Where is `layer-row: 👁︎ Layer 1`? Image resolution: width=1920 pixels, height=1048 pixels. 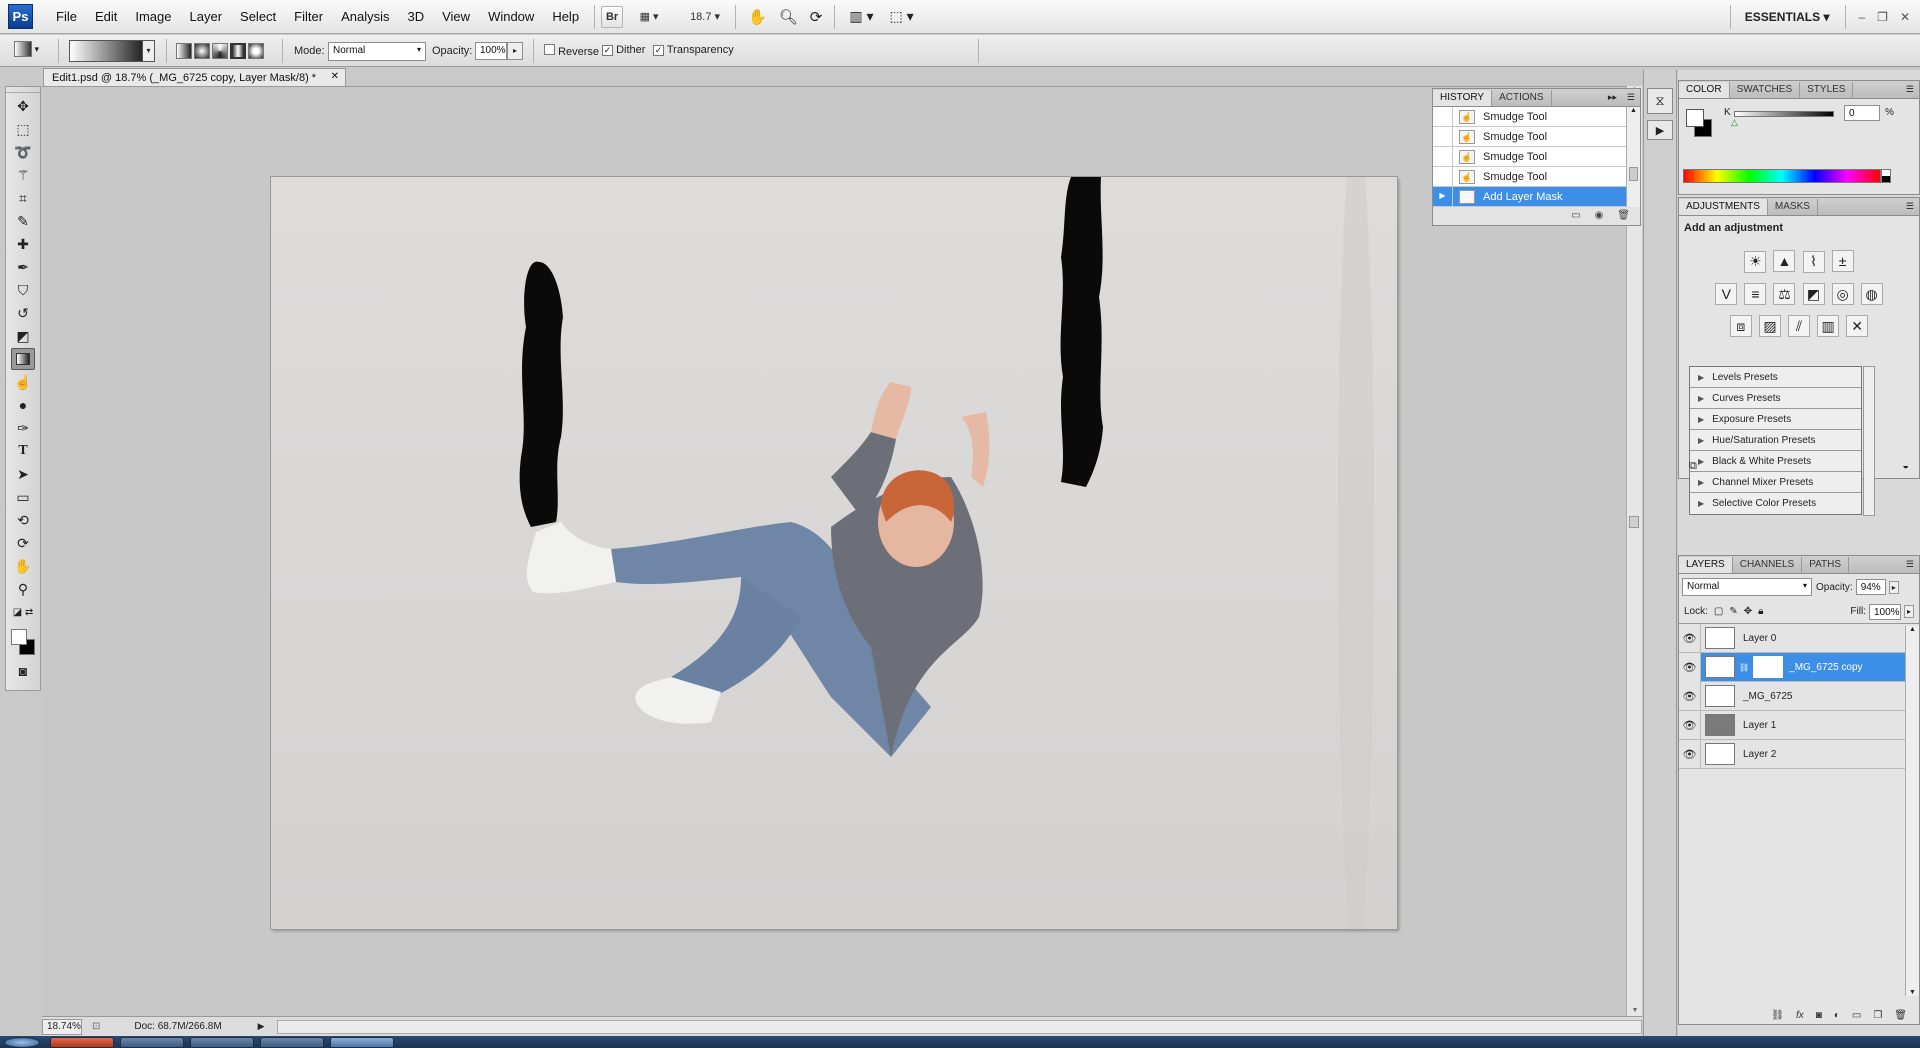 layer-row: 👁︎ Layer 1 is located at coordinates (1792, 725).